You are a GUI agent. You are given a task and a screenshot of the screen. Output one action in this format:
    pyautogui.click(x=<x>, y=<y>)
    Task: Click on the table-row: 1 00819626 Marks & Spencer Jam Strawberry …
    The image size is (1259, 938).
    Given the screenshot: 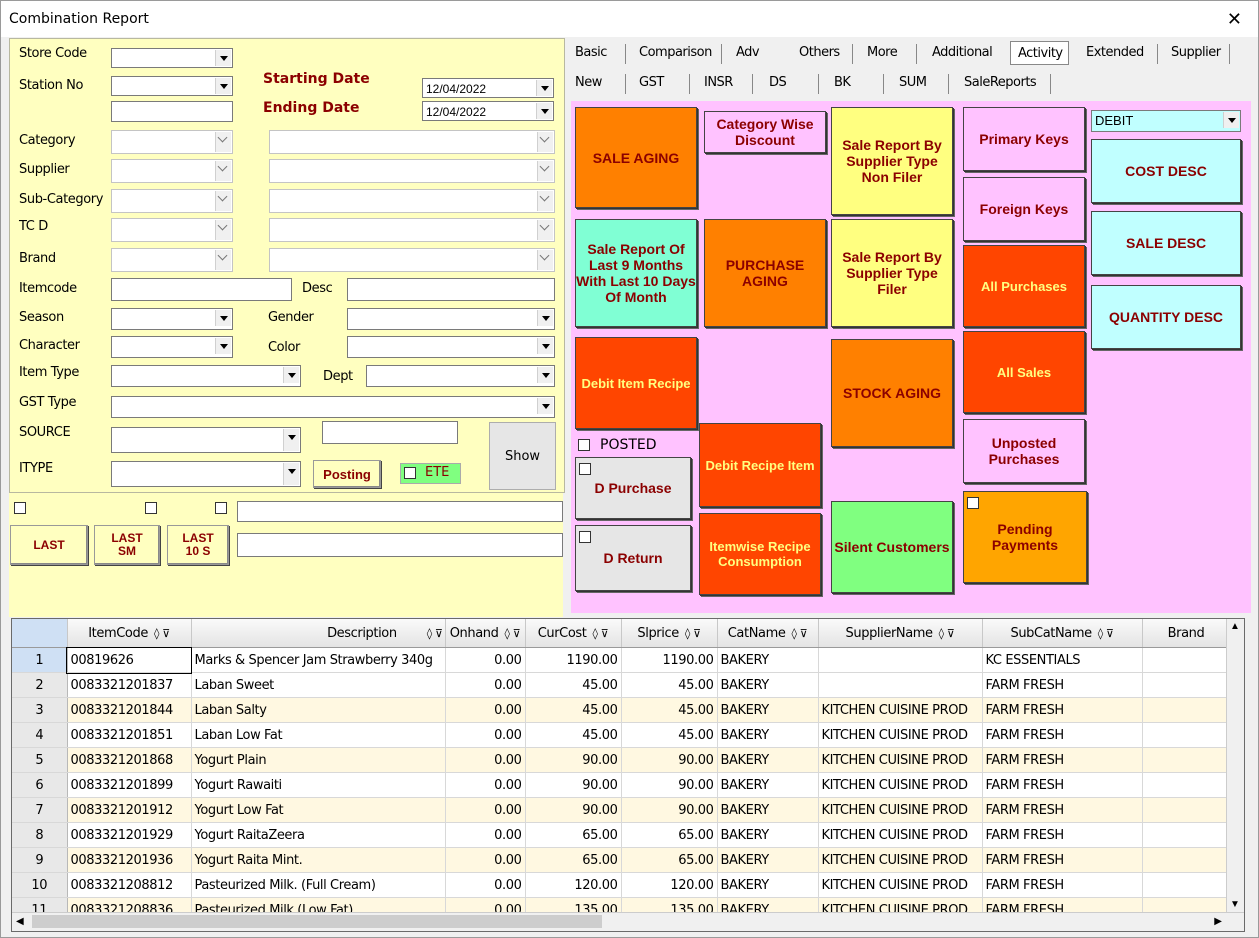 What is the action you would take?
    pyautogui.click(x=621, y=660)
    